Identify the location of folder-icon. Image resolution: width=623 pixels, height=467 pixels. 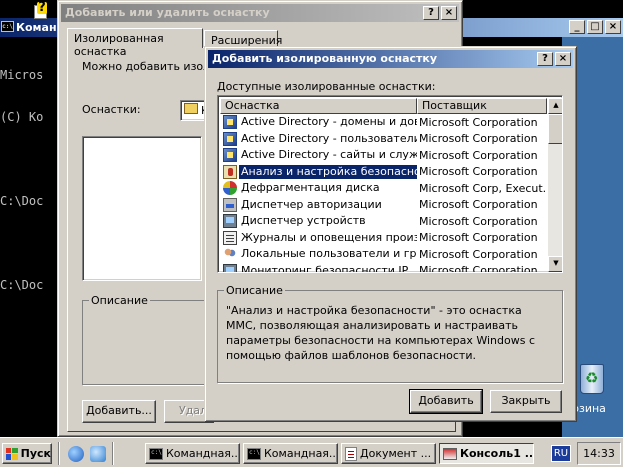
(191, 108).